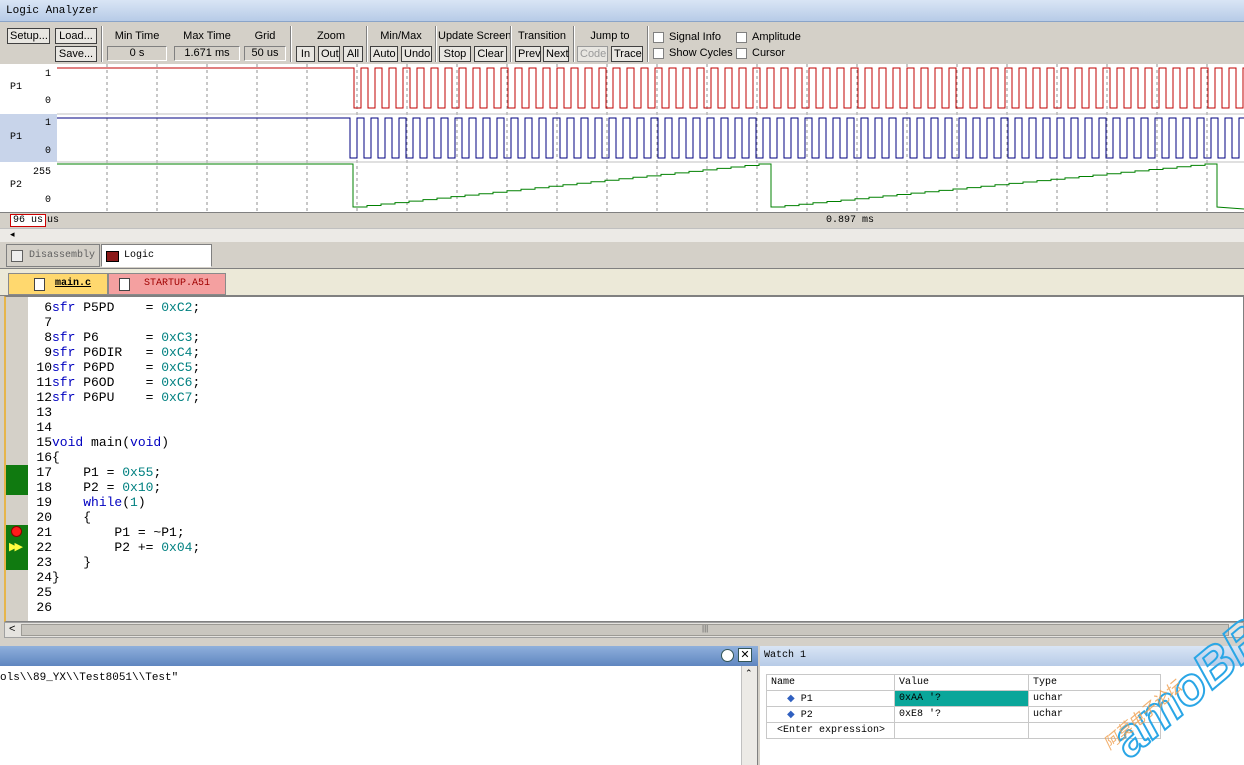 This screenshot has height=765, width=1244. I want to click on zoom-in-button: In, so click(305, 54).